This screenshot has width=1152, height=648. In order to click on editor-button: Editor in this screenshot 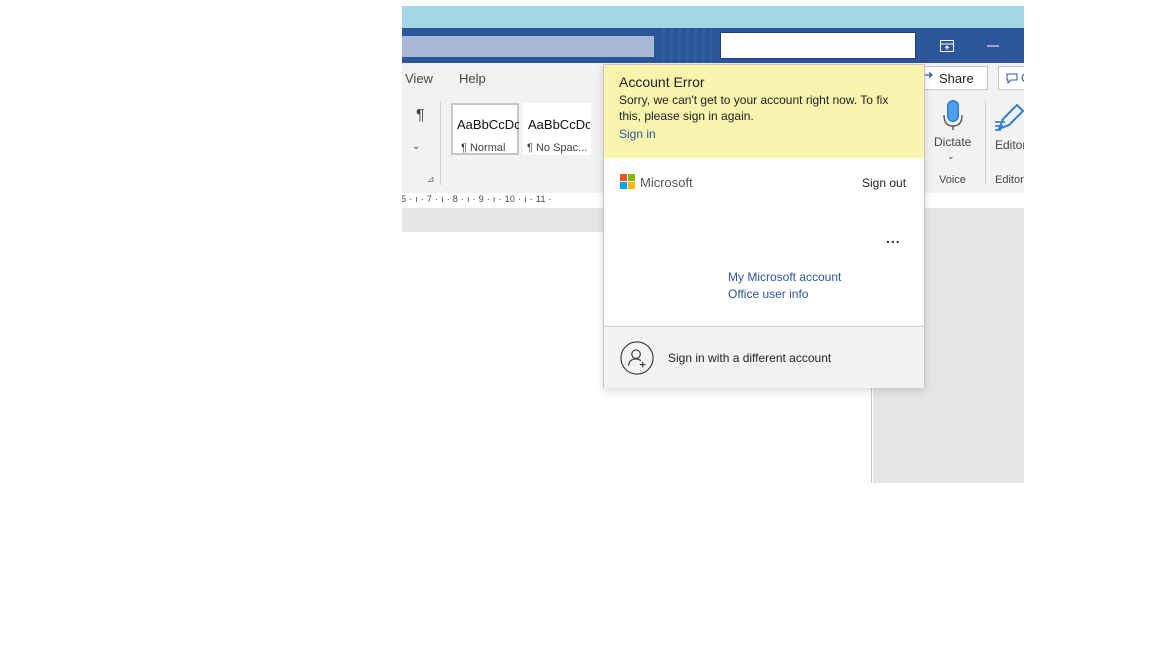, I will do `click(1008, 129)`.